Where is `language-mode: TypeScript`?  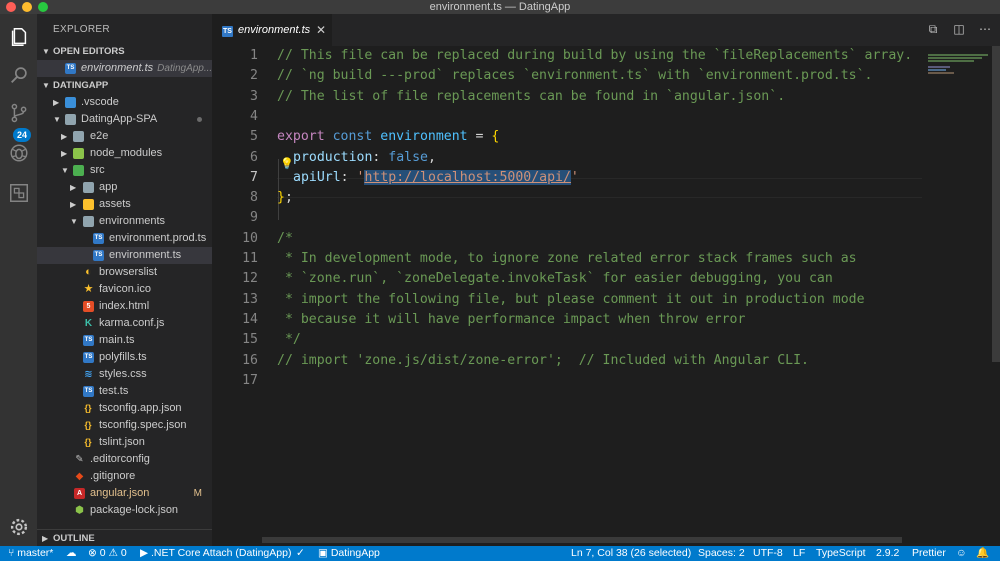 language-mode: TypeScript is located at coordinates (841, 553).